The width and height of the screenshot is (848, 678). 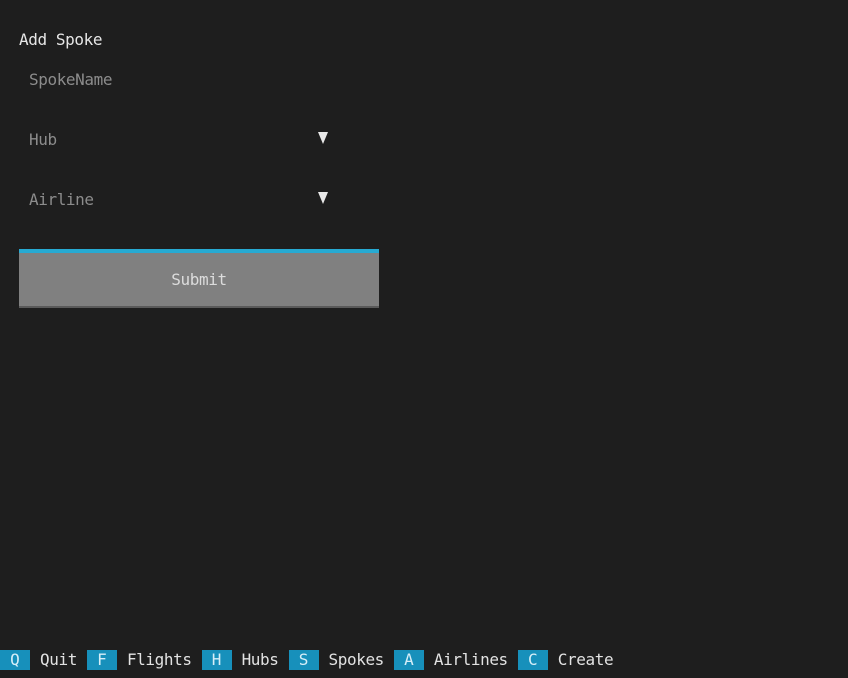 I want to click on spoke-name-placeholder: SpokeName, so click(x=71, y=79).